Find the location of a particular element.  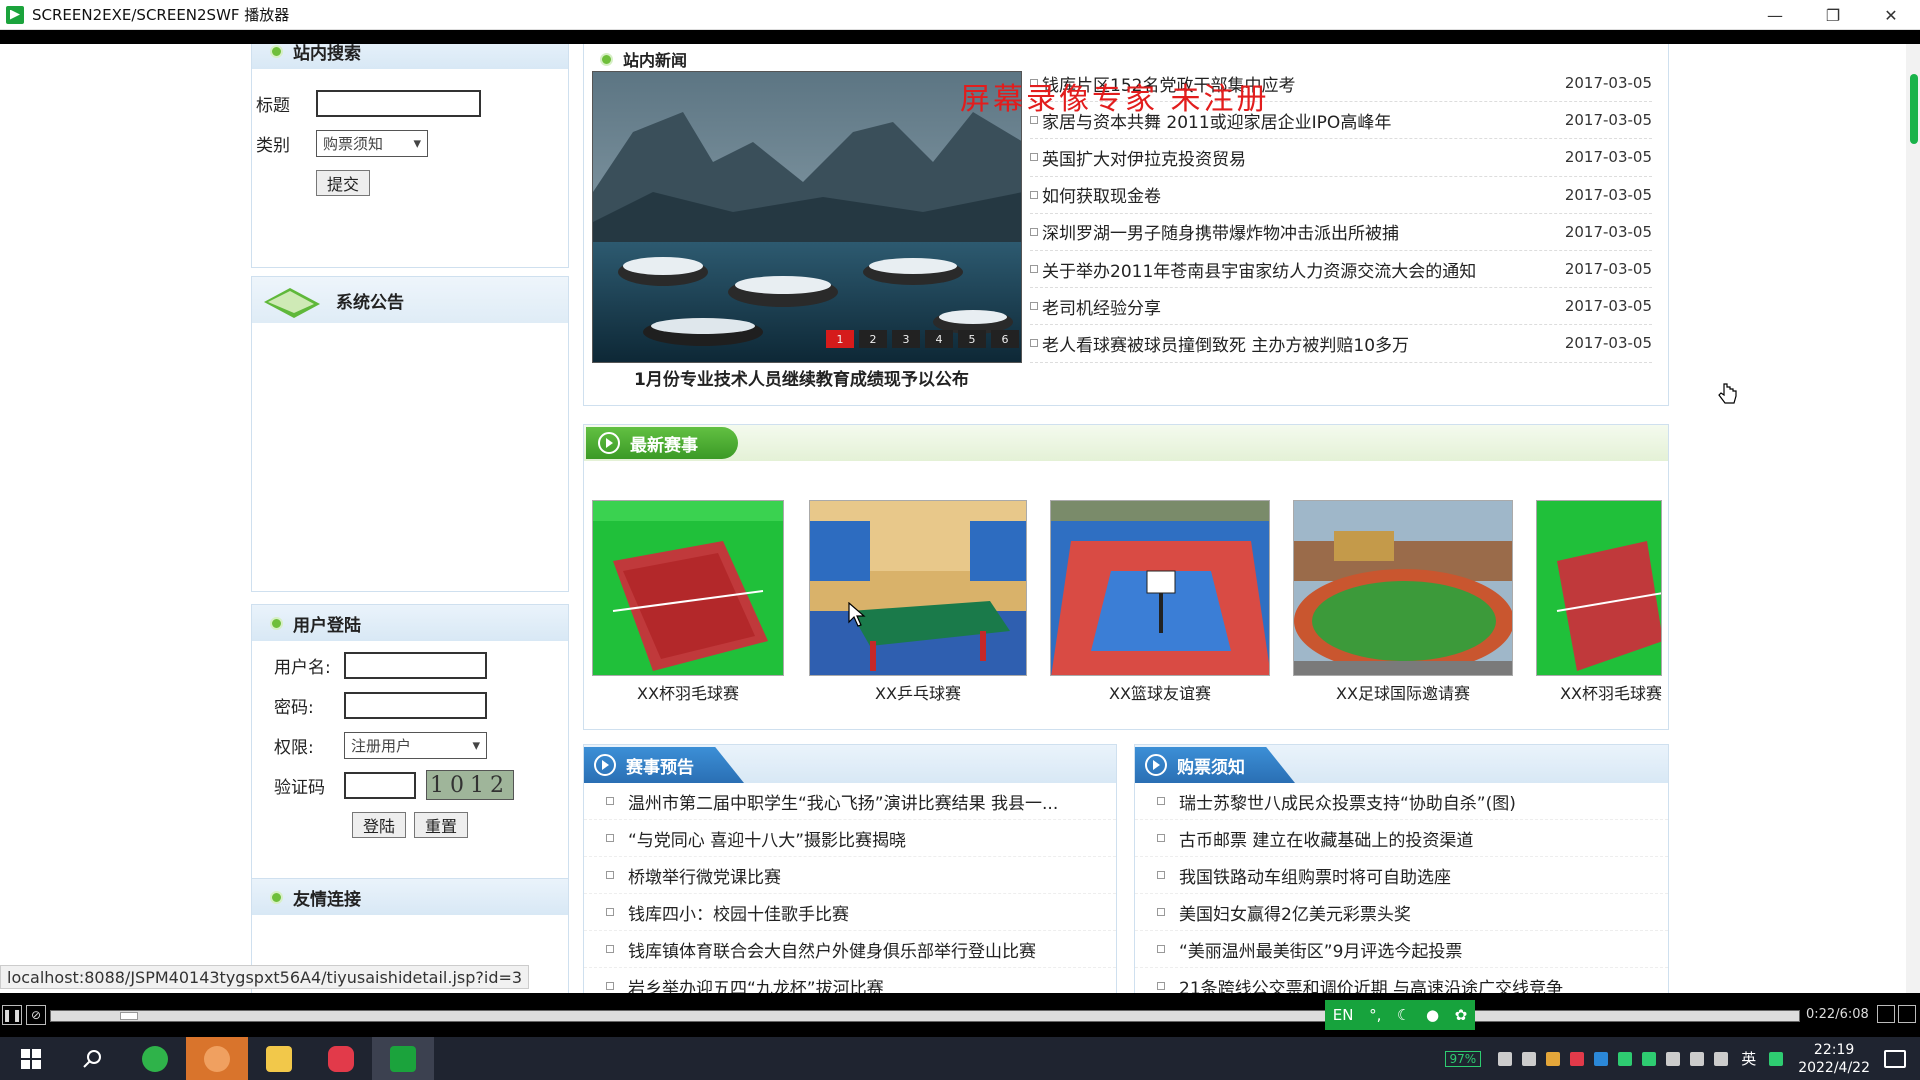

system-tray: 97% 英 22:19 2022/4/22 is located at coordinates (1682, 1058).